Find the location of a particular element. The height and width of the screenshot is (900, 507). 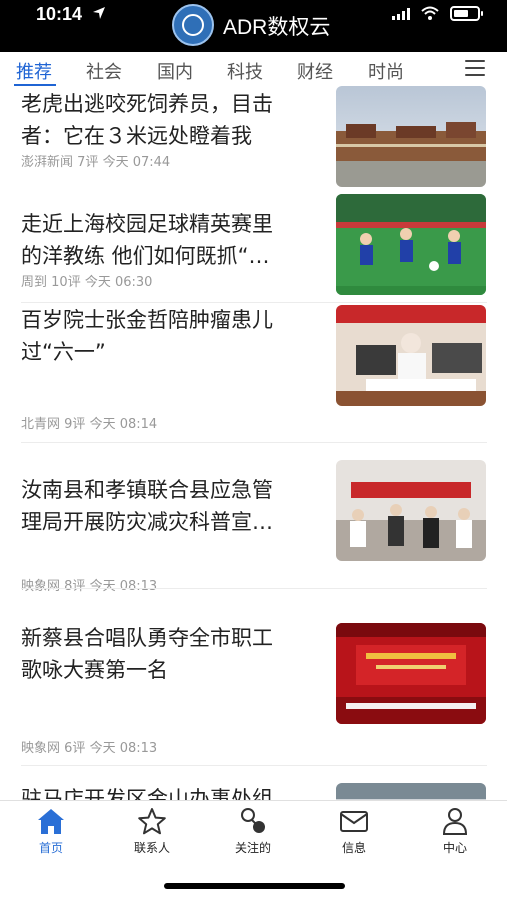

status-time: 10:14 is located at coordinates (59, 14).